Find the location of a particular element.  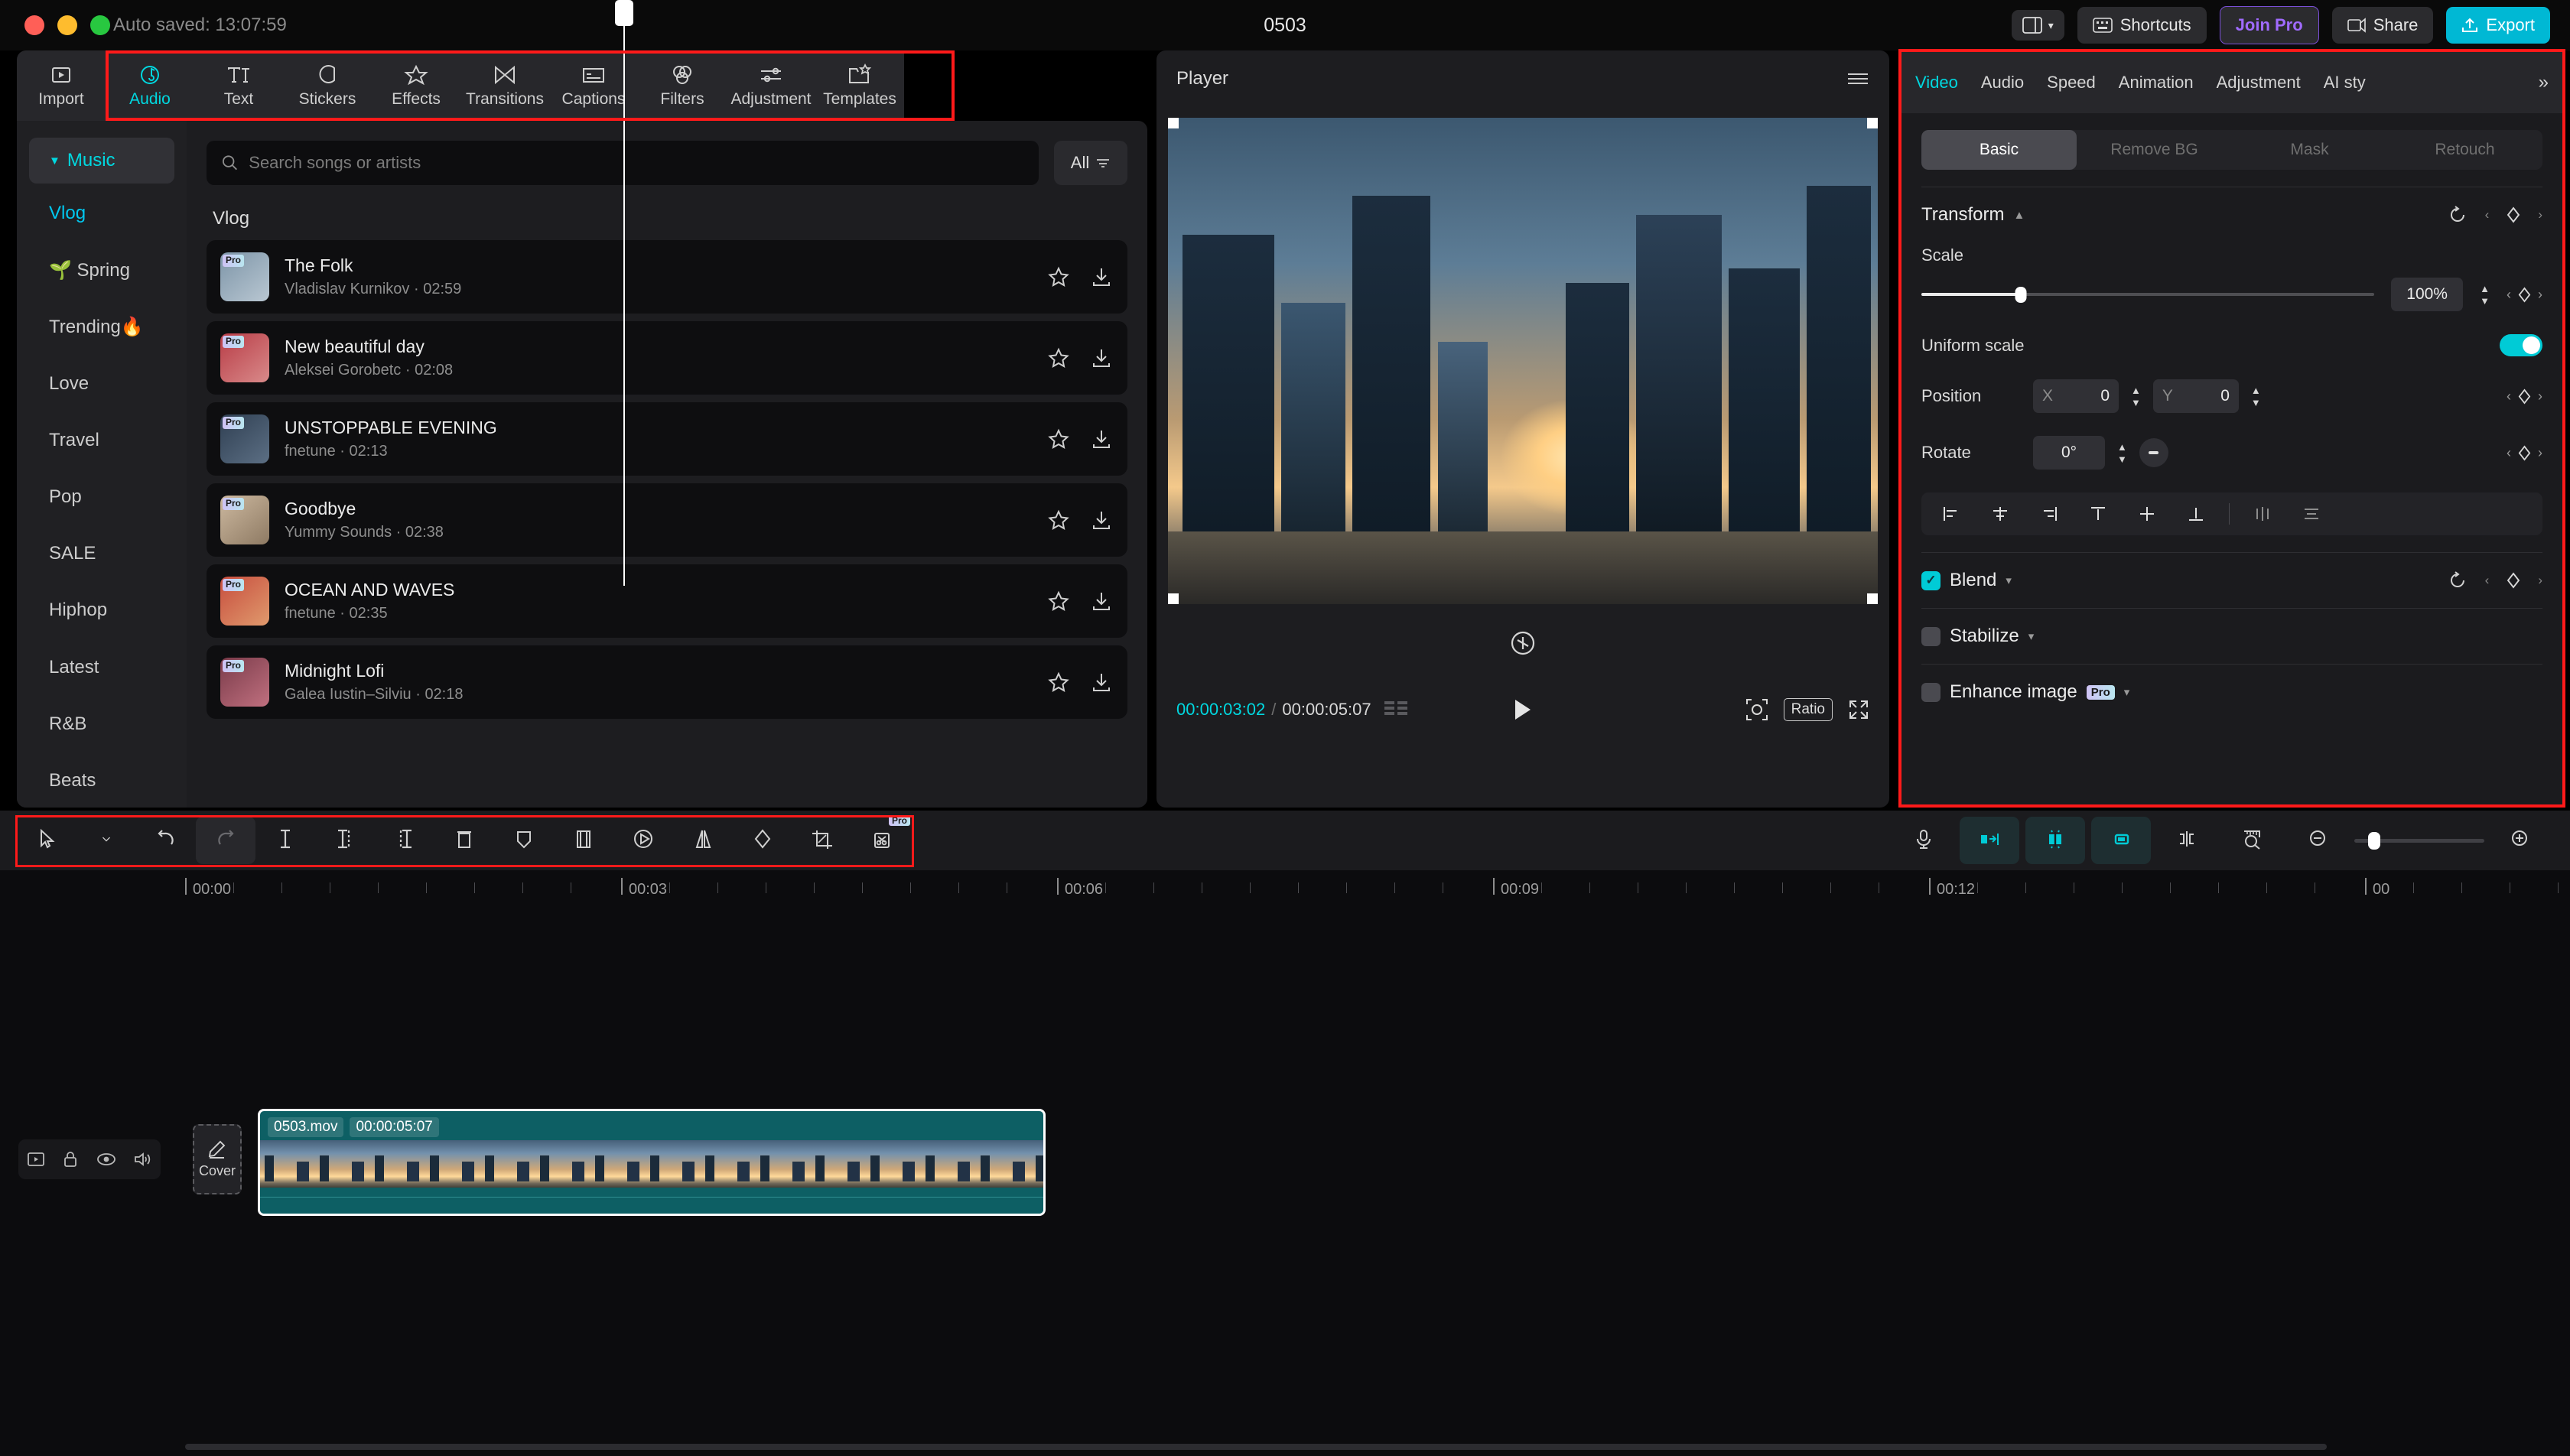

toolbar-tab-filters: Filters is located at coordinates (682, 85).